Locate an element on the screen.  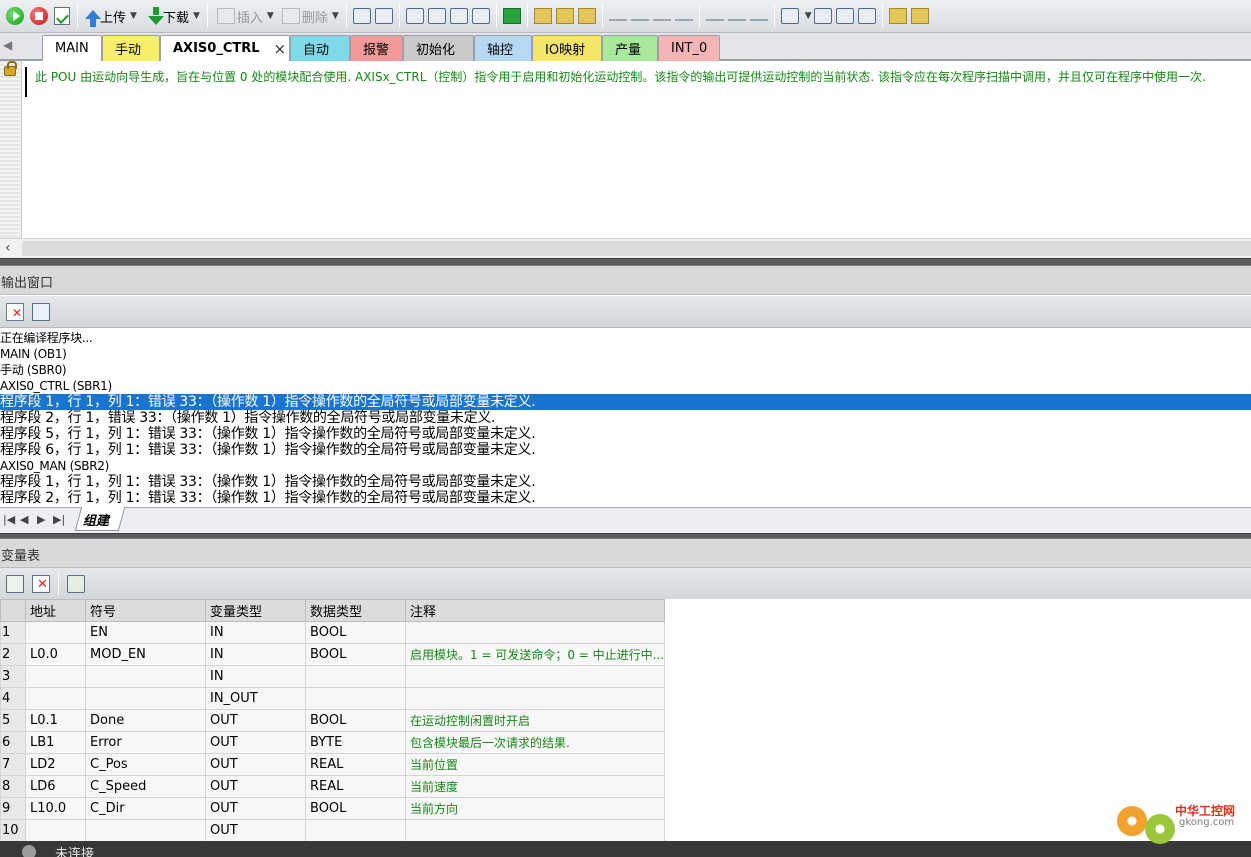
address-cell: L10.0 is located at coordinates (55, 808).